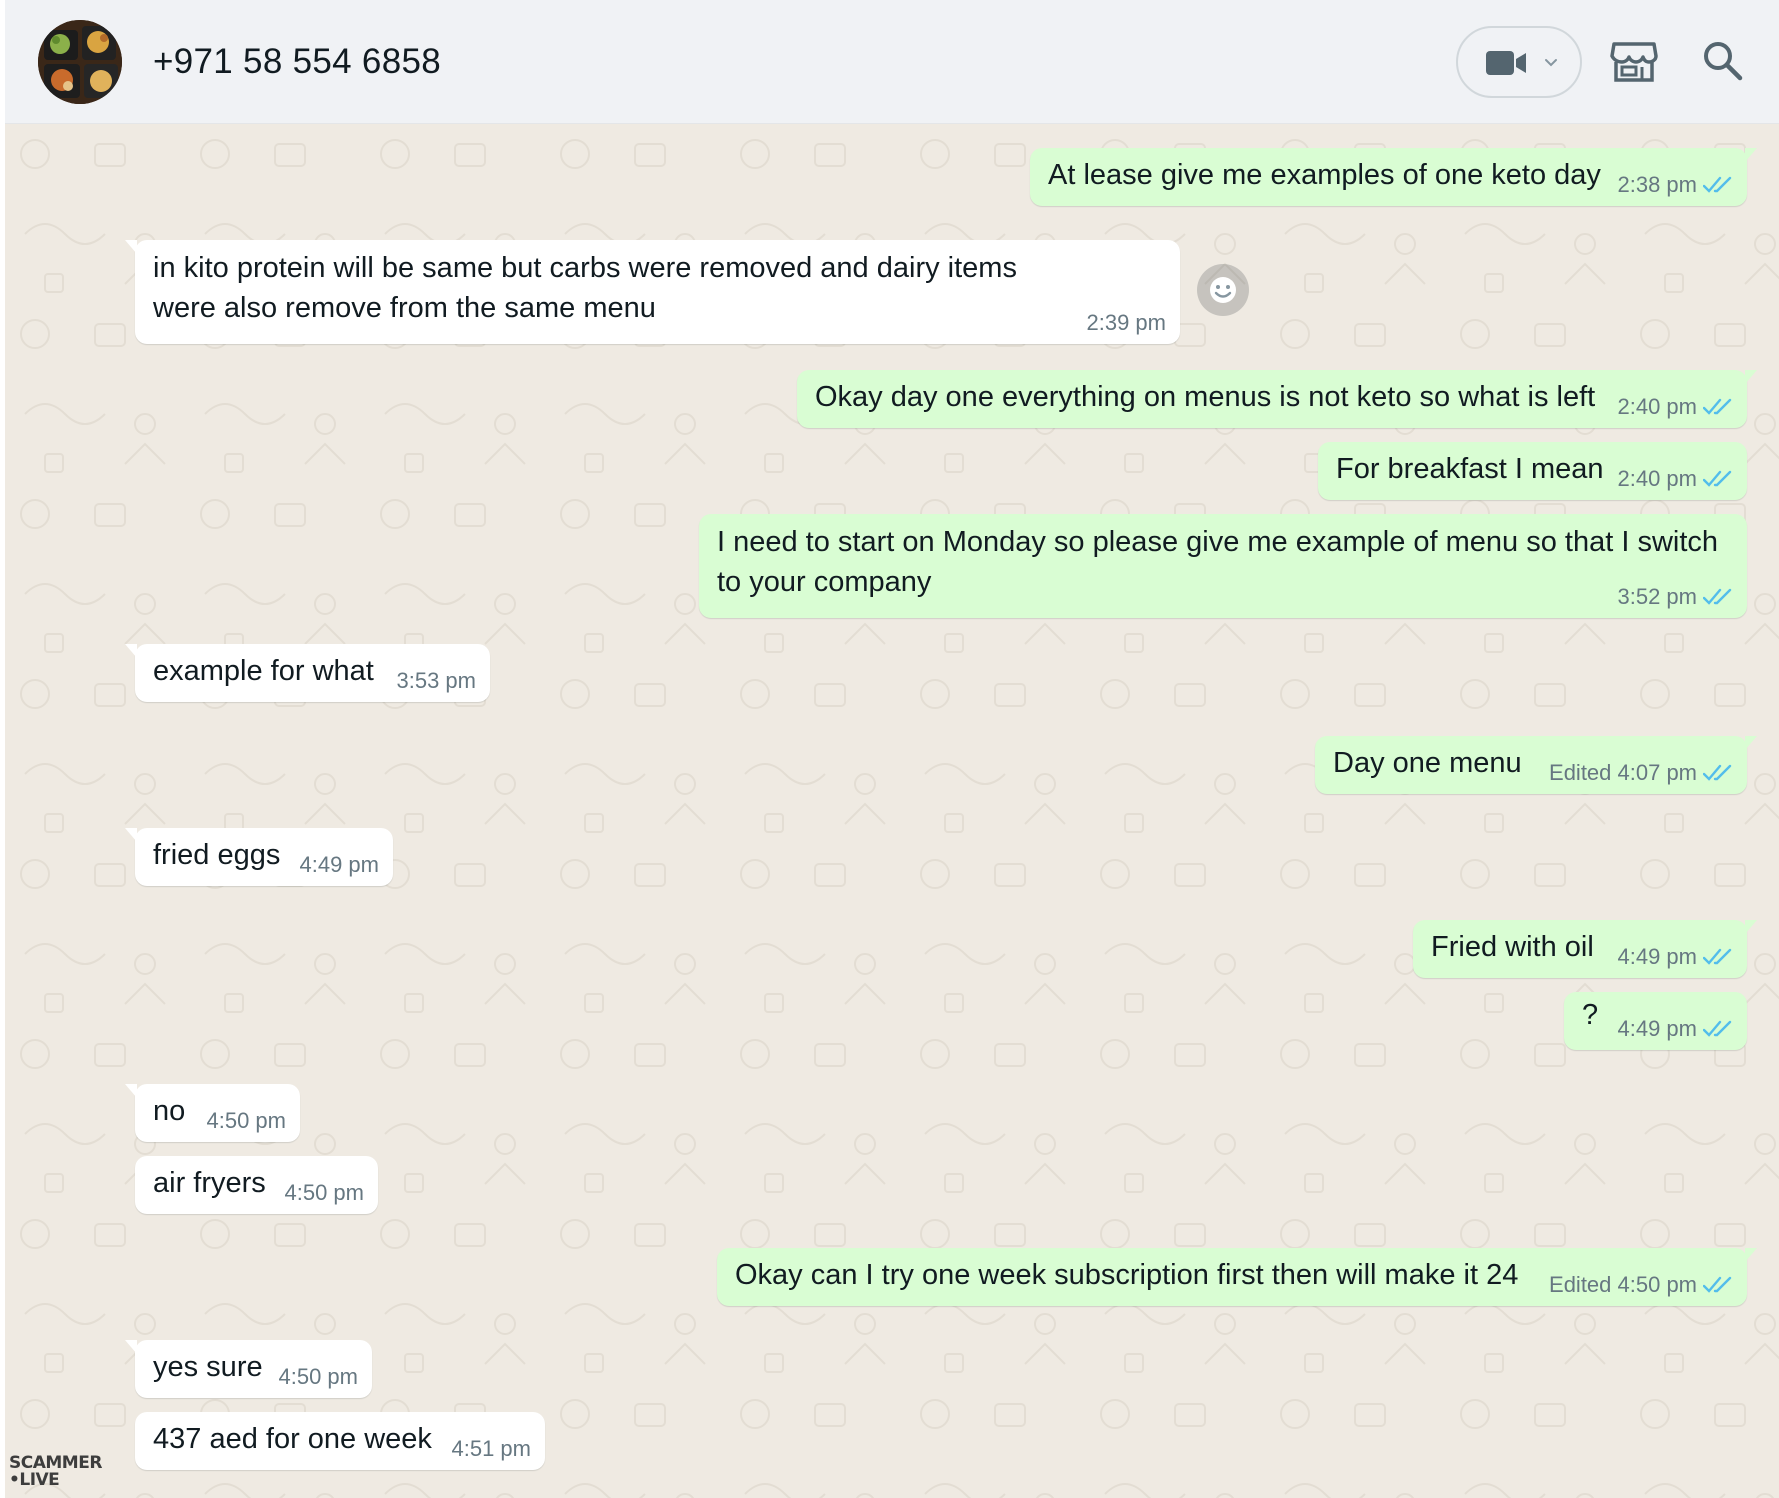 The height and width of the screenshot is (1498, 1779). What do you see at coordinates (297, 62) in the screenshot?
I see `contact-name: +971 58 554 6858` at bounding box center [297, 62].